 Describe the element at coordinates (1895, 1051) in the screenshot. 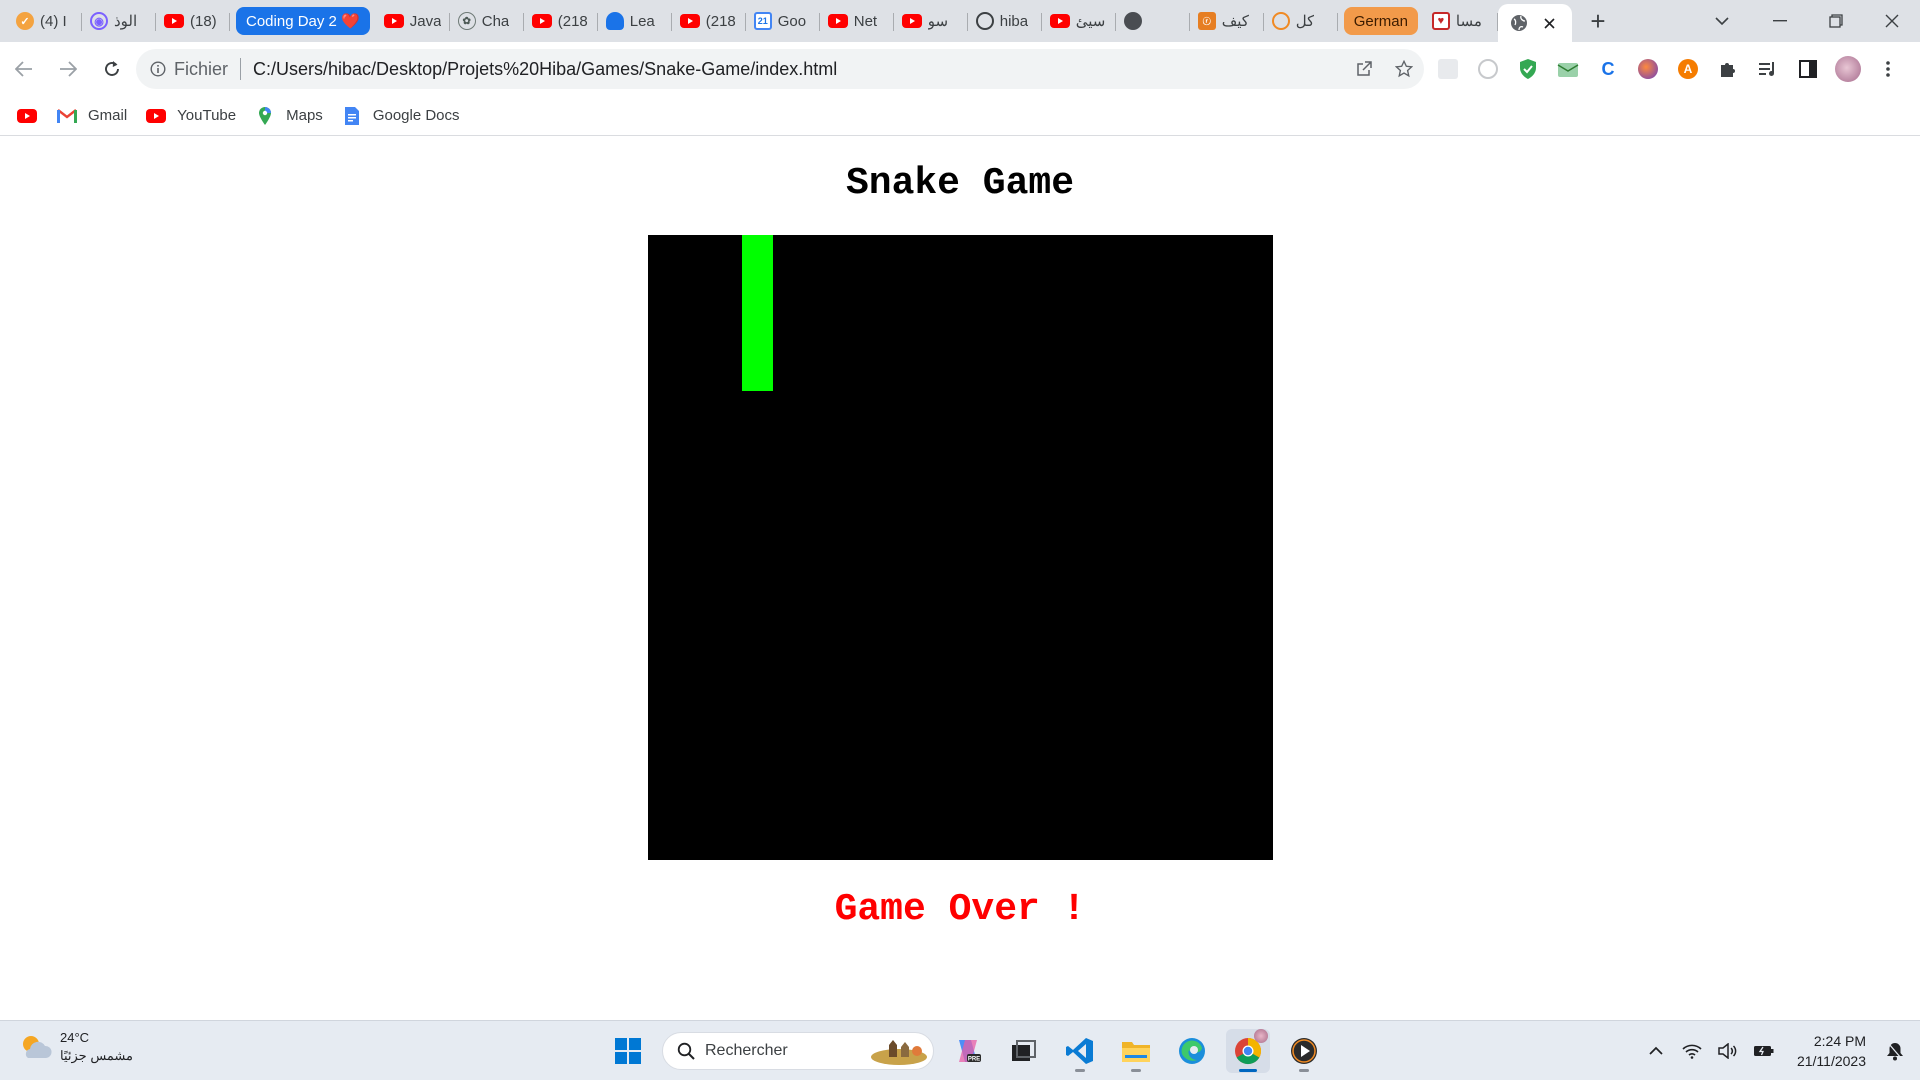

I see `notifications-button` at that location.